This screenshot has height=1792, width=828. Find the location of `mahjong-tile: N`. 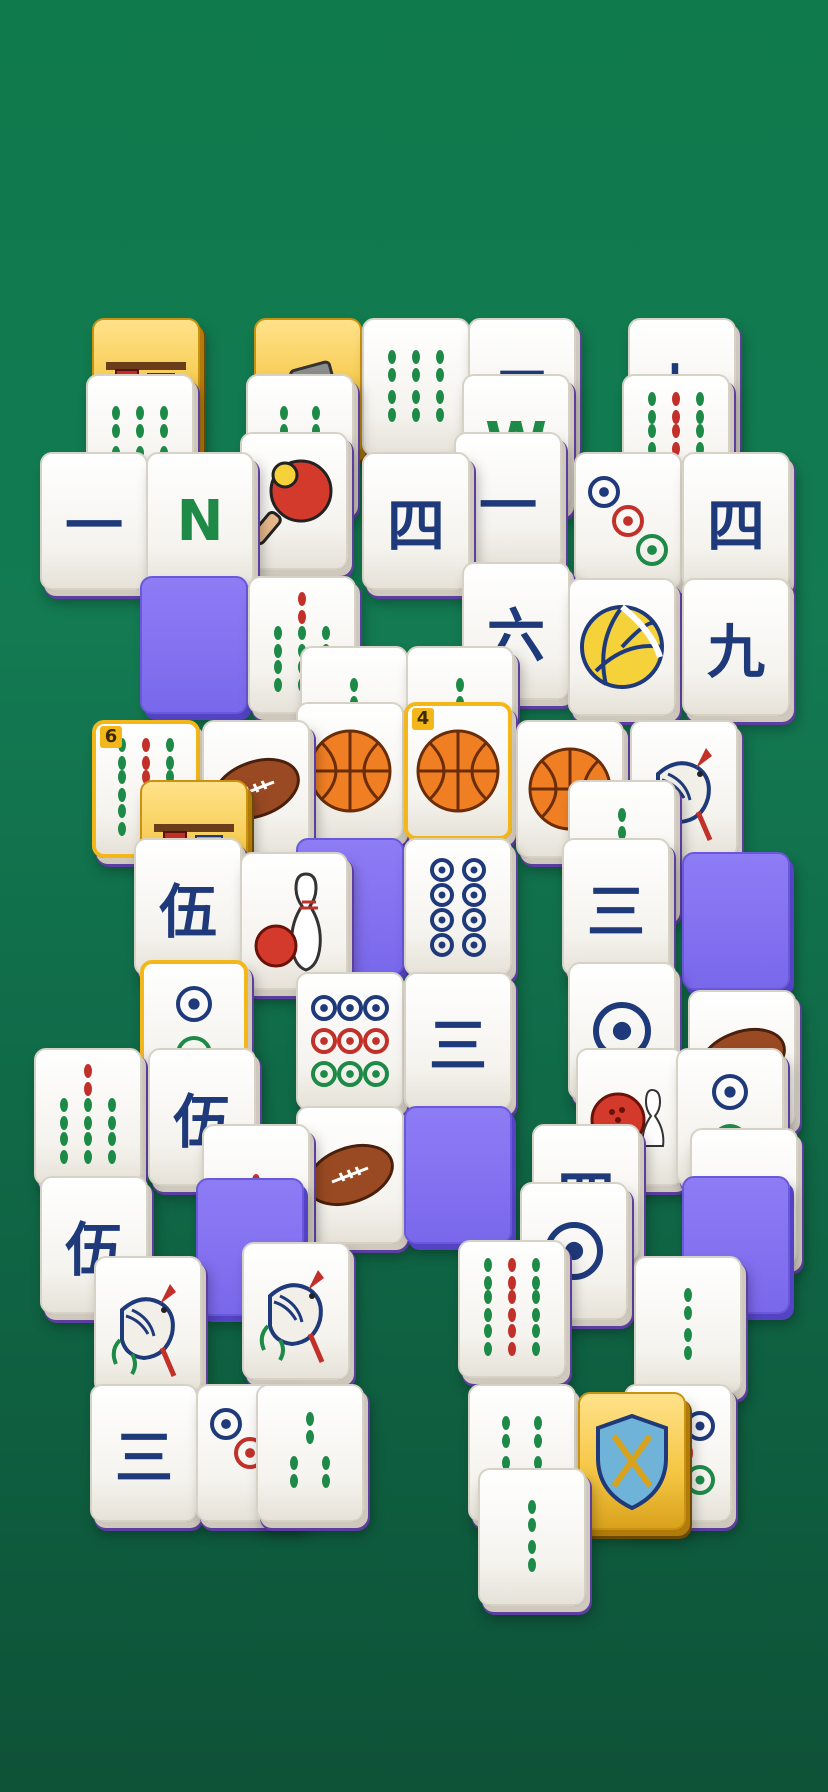

mahjong-tile: N is located at coordinates (200, 521).